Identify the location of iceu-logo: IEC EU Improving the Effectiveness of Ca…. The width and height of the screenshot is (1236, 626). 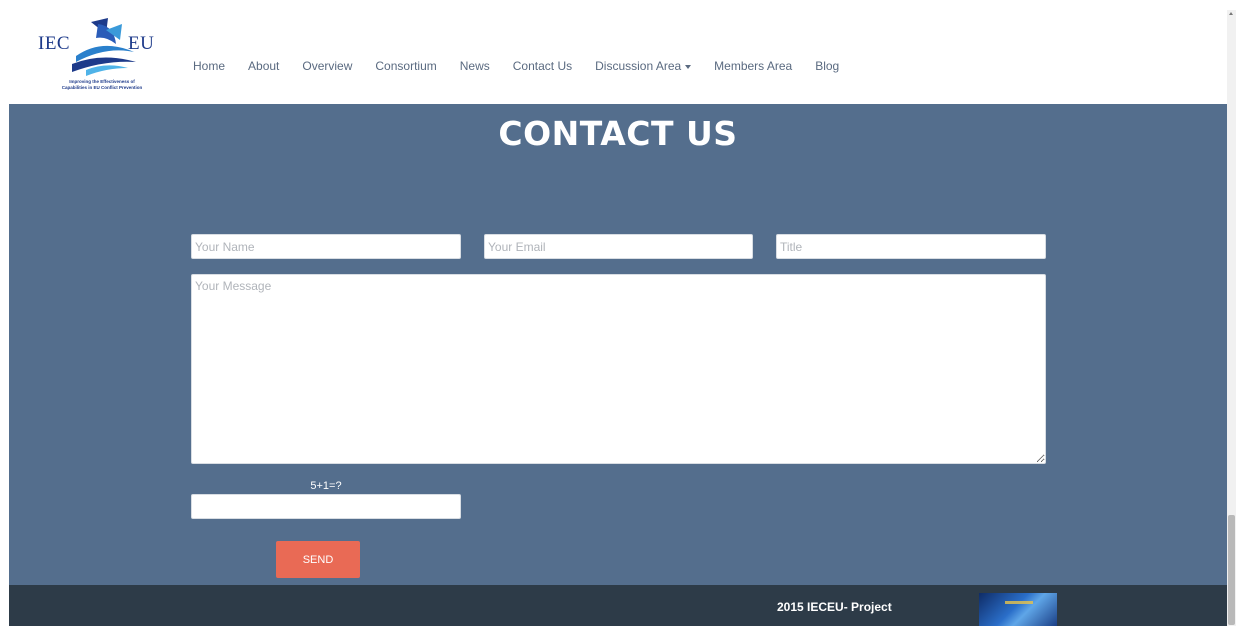
(102, 58).